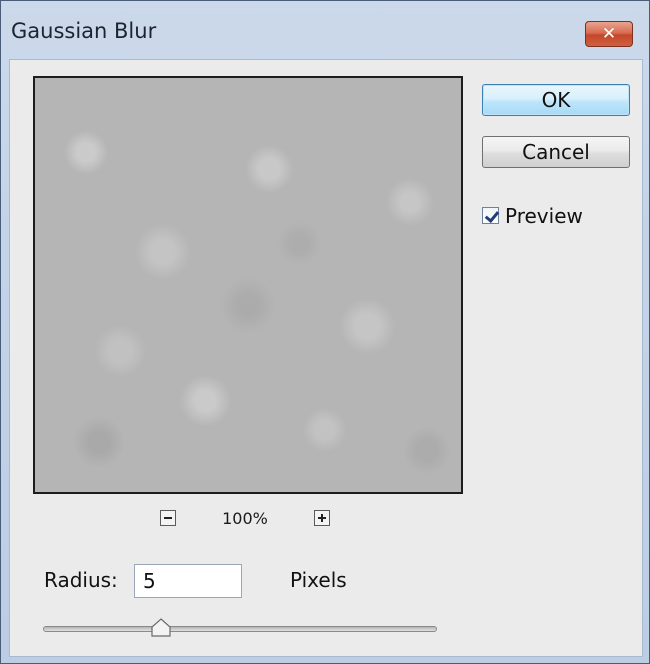 The image size is (650, 664). What do you see at coordinates (188, 581) in the screenshot?
I see `radius-input` at bounding box center [188, 581].